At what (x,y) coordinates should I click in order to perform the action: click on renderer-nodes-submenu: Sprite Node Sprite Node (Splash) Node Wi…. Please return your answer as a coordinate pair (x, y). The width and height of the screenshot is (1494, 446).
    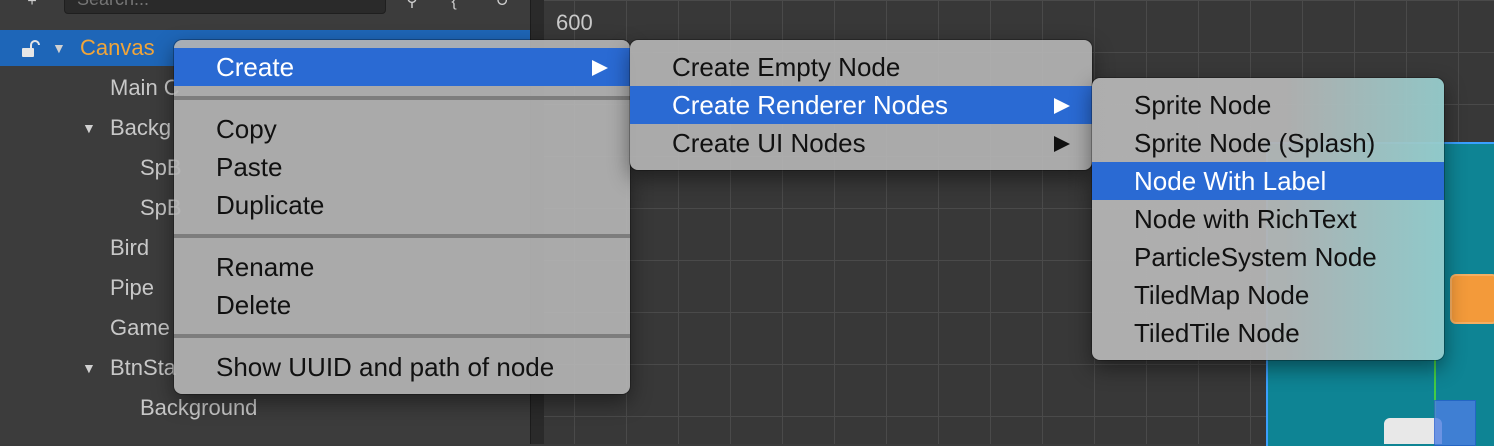
    Looking at the image, I should click on (1268, 219).